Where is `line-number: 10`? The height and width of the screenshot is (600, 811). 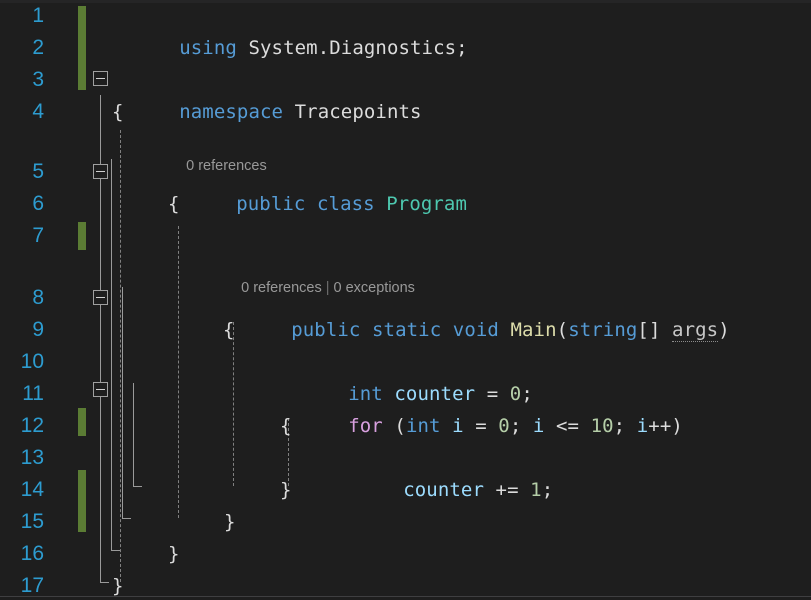 line-number: 10 is located at coordinates (32, 361).